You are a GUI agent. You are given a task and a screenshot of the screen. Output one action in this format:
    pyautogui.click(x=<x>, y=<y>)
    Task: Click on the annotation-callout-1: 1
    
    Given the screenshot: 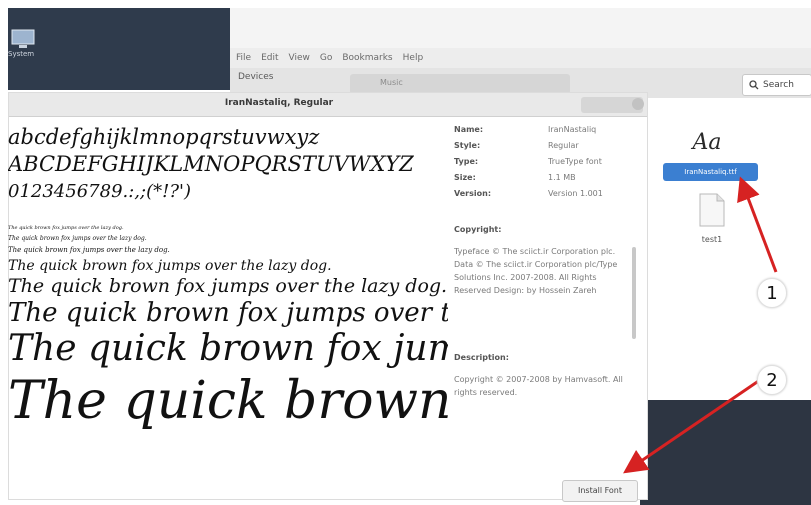 What is the action you would take?
    pyautogui.click(x=772, y=293)
    